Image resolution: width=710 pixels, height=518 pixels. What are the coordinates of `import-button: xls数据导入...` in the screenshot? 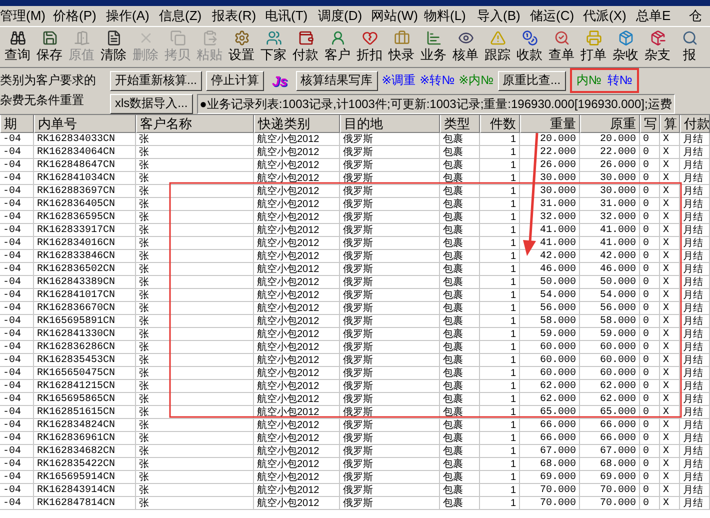 It's located at (151, 104).